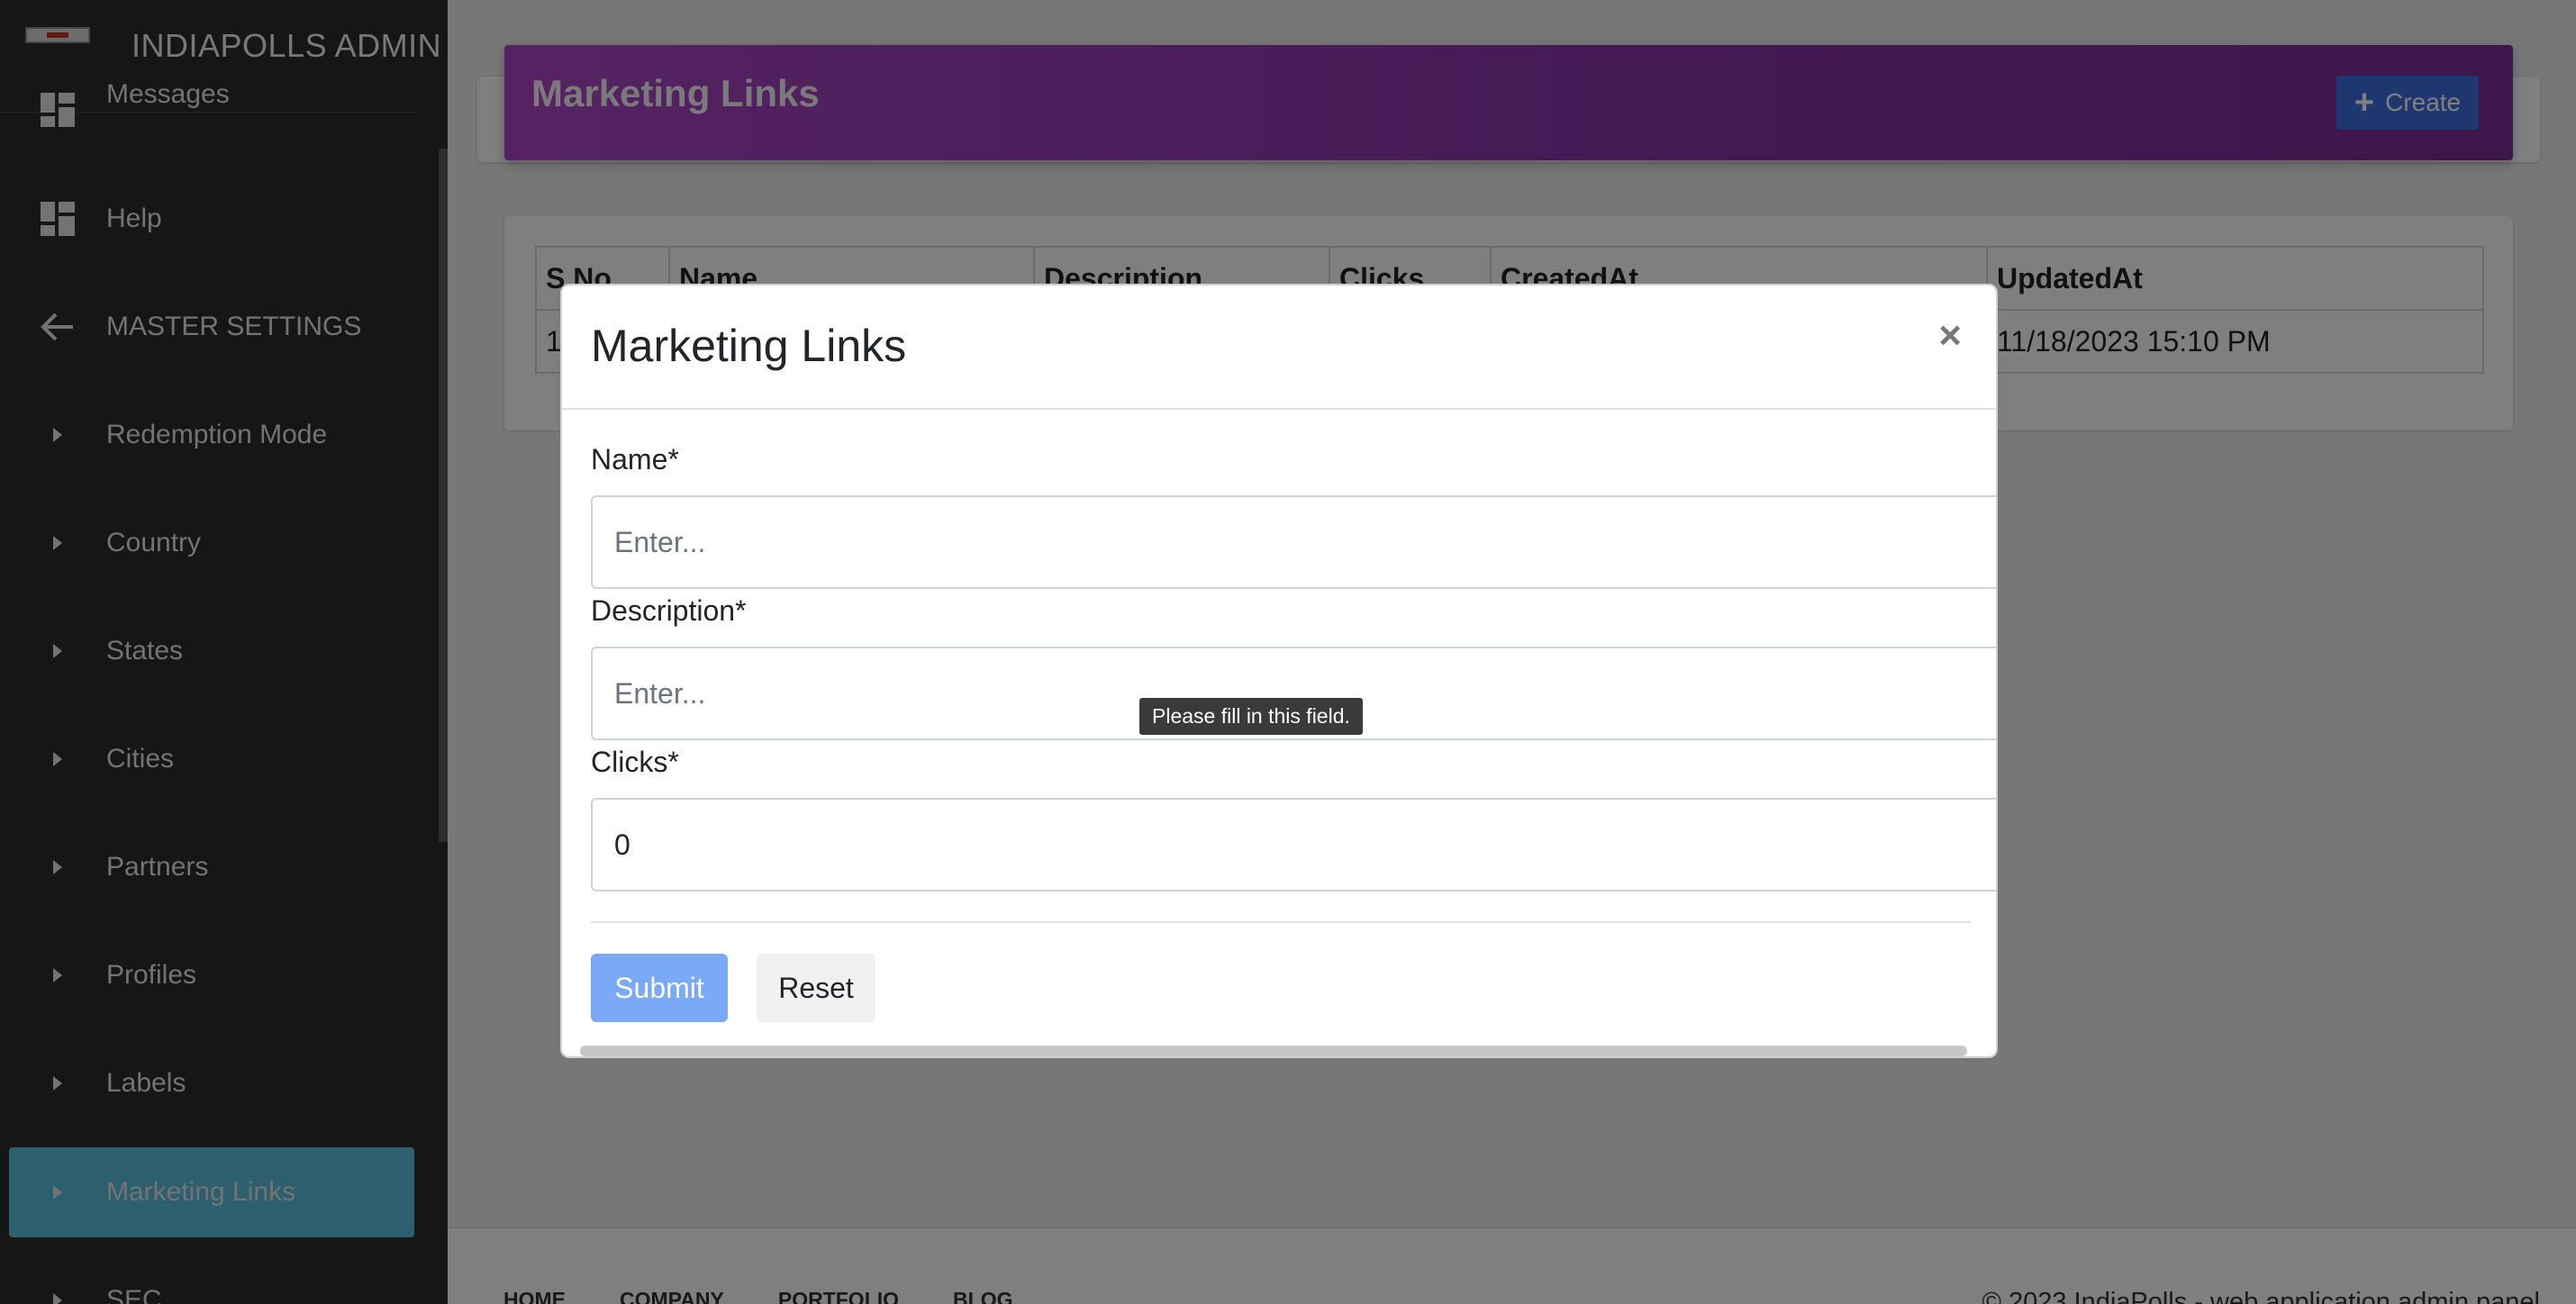 This screenshot has height=1304, width=2576. Describe the element at coordinates (749, 346) in the screenshot. I see `modal-title: Marketing Links` at that location.